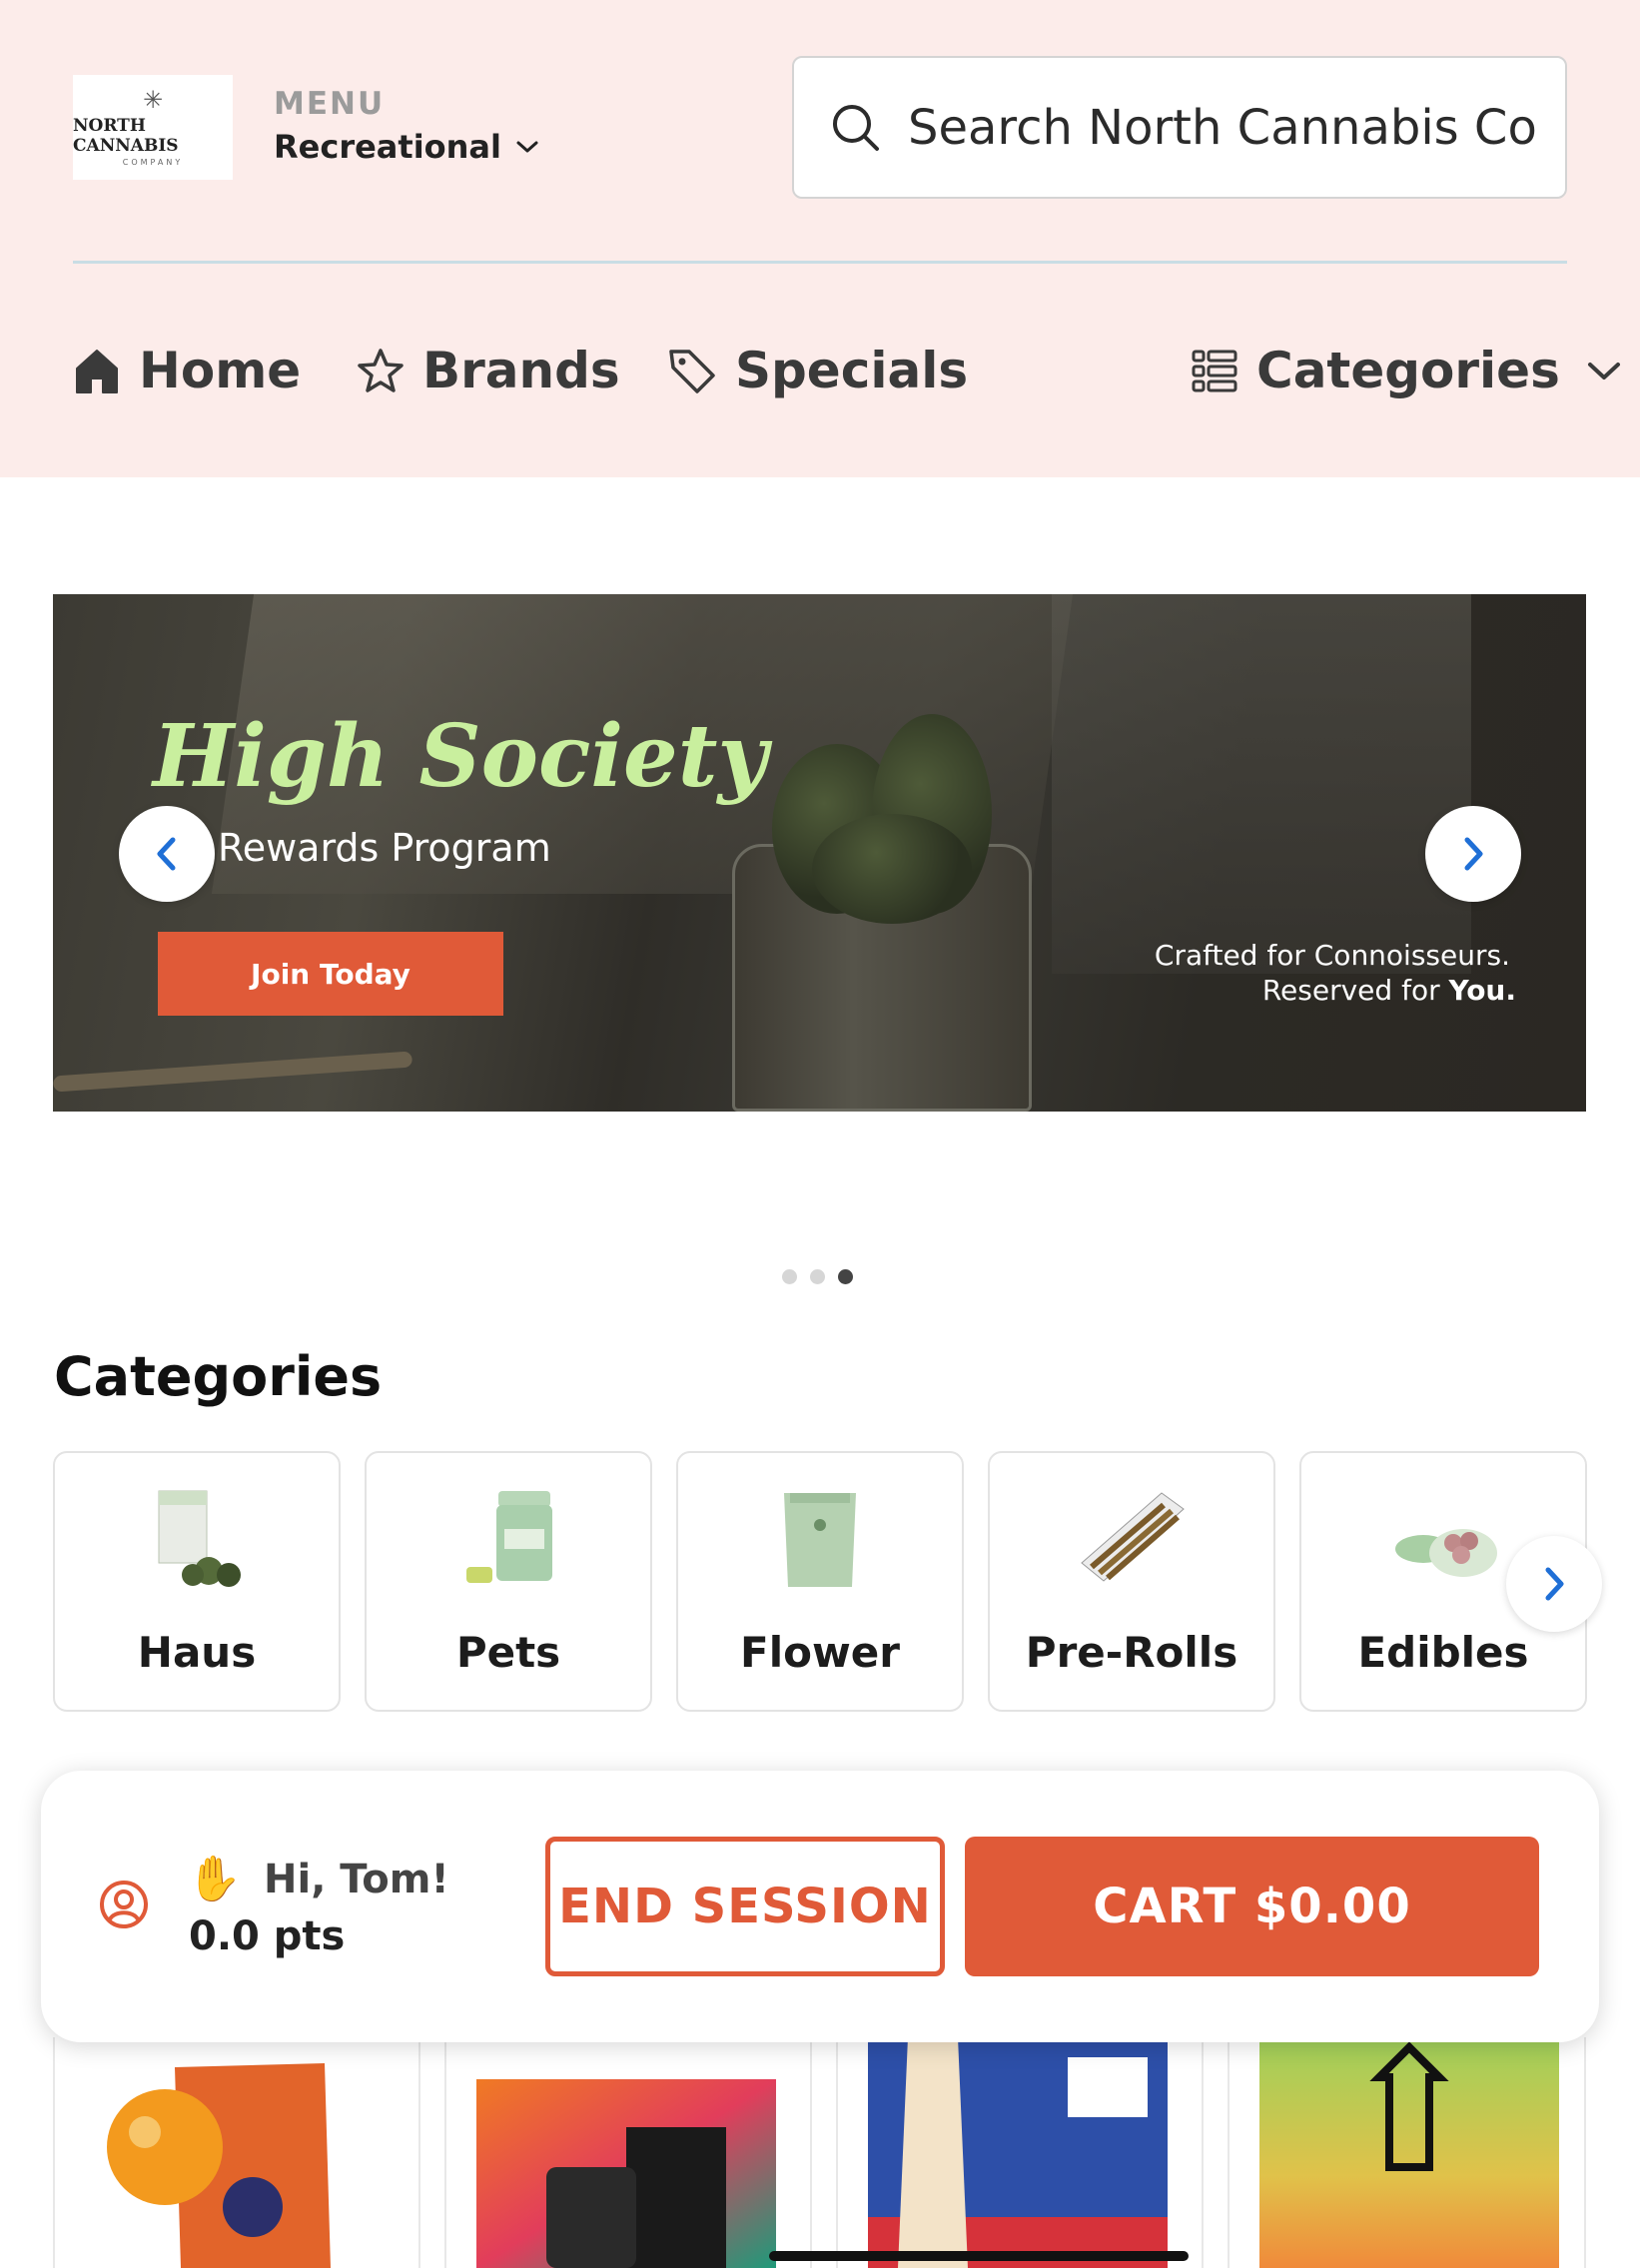 The height and width of the screenshot is (2268, 1640). I want to click on cannabis-leaf-icon: ✳, so click(153, 100).